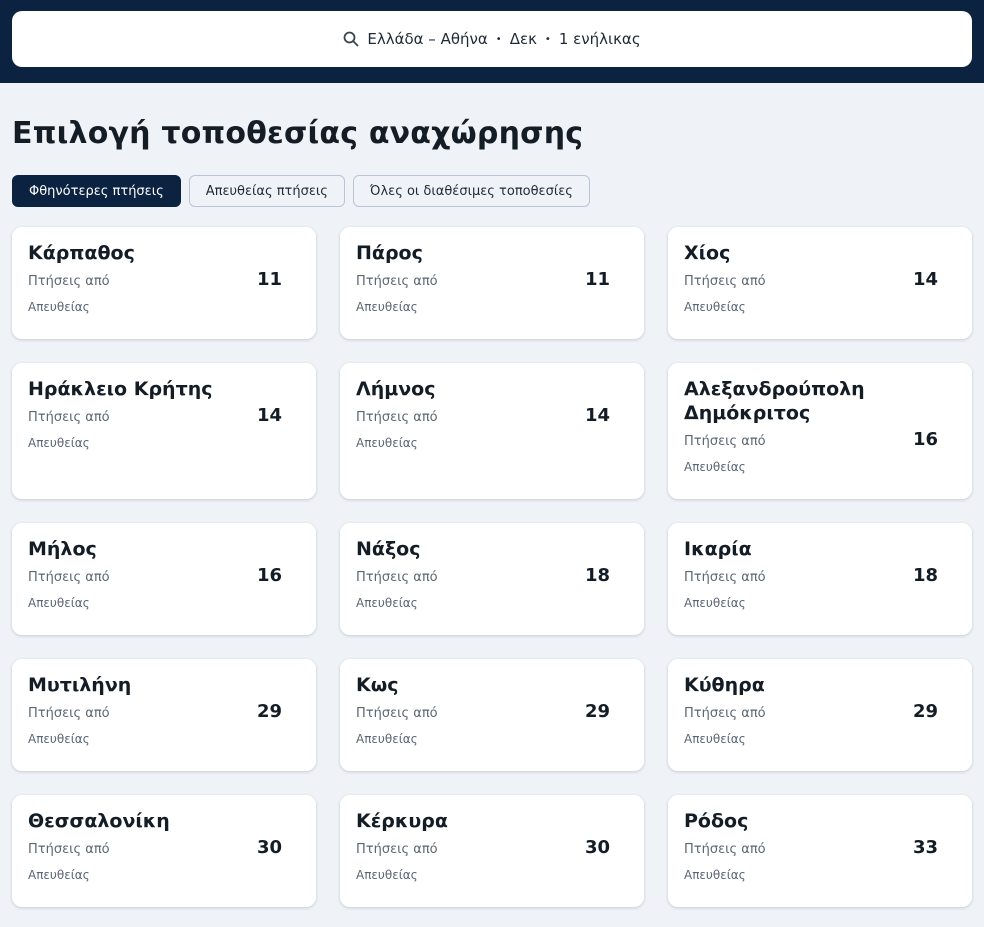 The height and width of the screenshot is (927, 984). I want to click on tab-direct-flights: Απευθείας πτήσεις, so click(266, 191).